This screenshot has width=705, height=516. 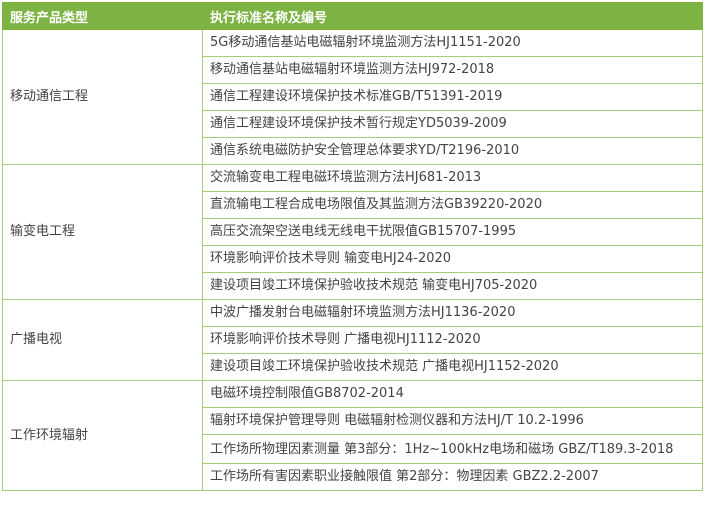 I want to click on standard-cell: 中波广播发射台电磁辐射环境监测方法HJ1136-2020, so click(x=452, y=313).